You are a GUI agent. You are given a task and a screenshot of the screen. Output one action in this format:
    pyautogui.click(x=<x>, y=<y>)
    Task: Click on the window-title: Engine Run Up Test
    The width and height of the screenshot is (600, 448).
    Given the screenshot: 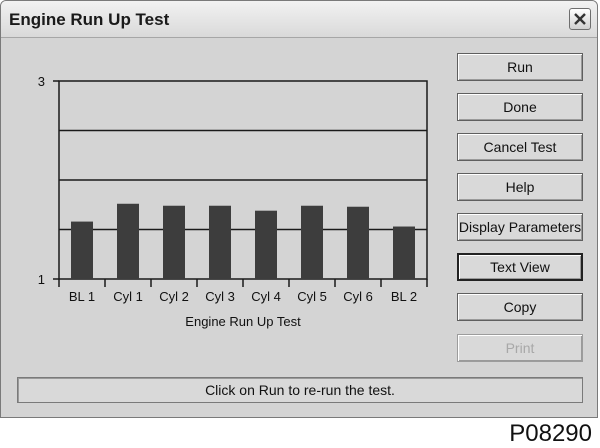 What is the action you would take?
    pyautogui.click(x=89, y=19)
    